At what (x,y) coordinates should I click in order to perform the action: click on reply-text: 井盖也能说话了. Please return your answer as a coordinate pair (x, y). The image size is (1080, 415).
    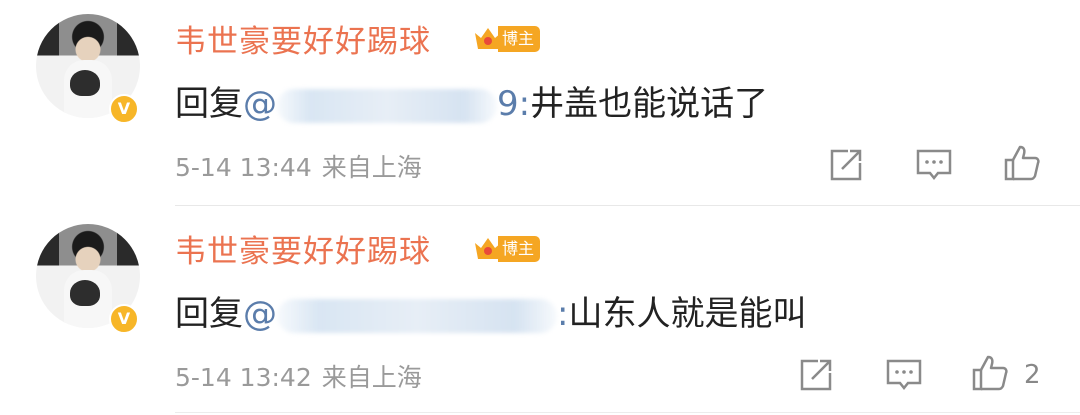
    Looking at the image, I should click on (649, 104).